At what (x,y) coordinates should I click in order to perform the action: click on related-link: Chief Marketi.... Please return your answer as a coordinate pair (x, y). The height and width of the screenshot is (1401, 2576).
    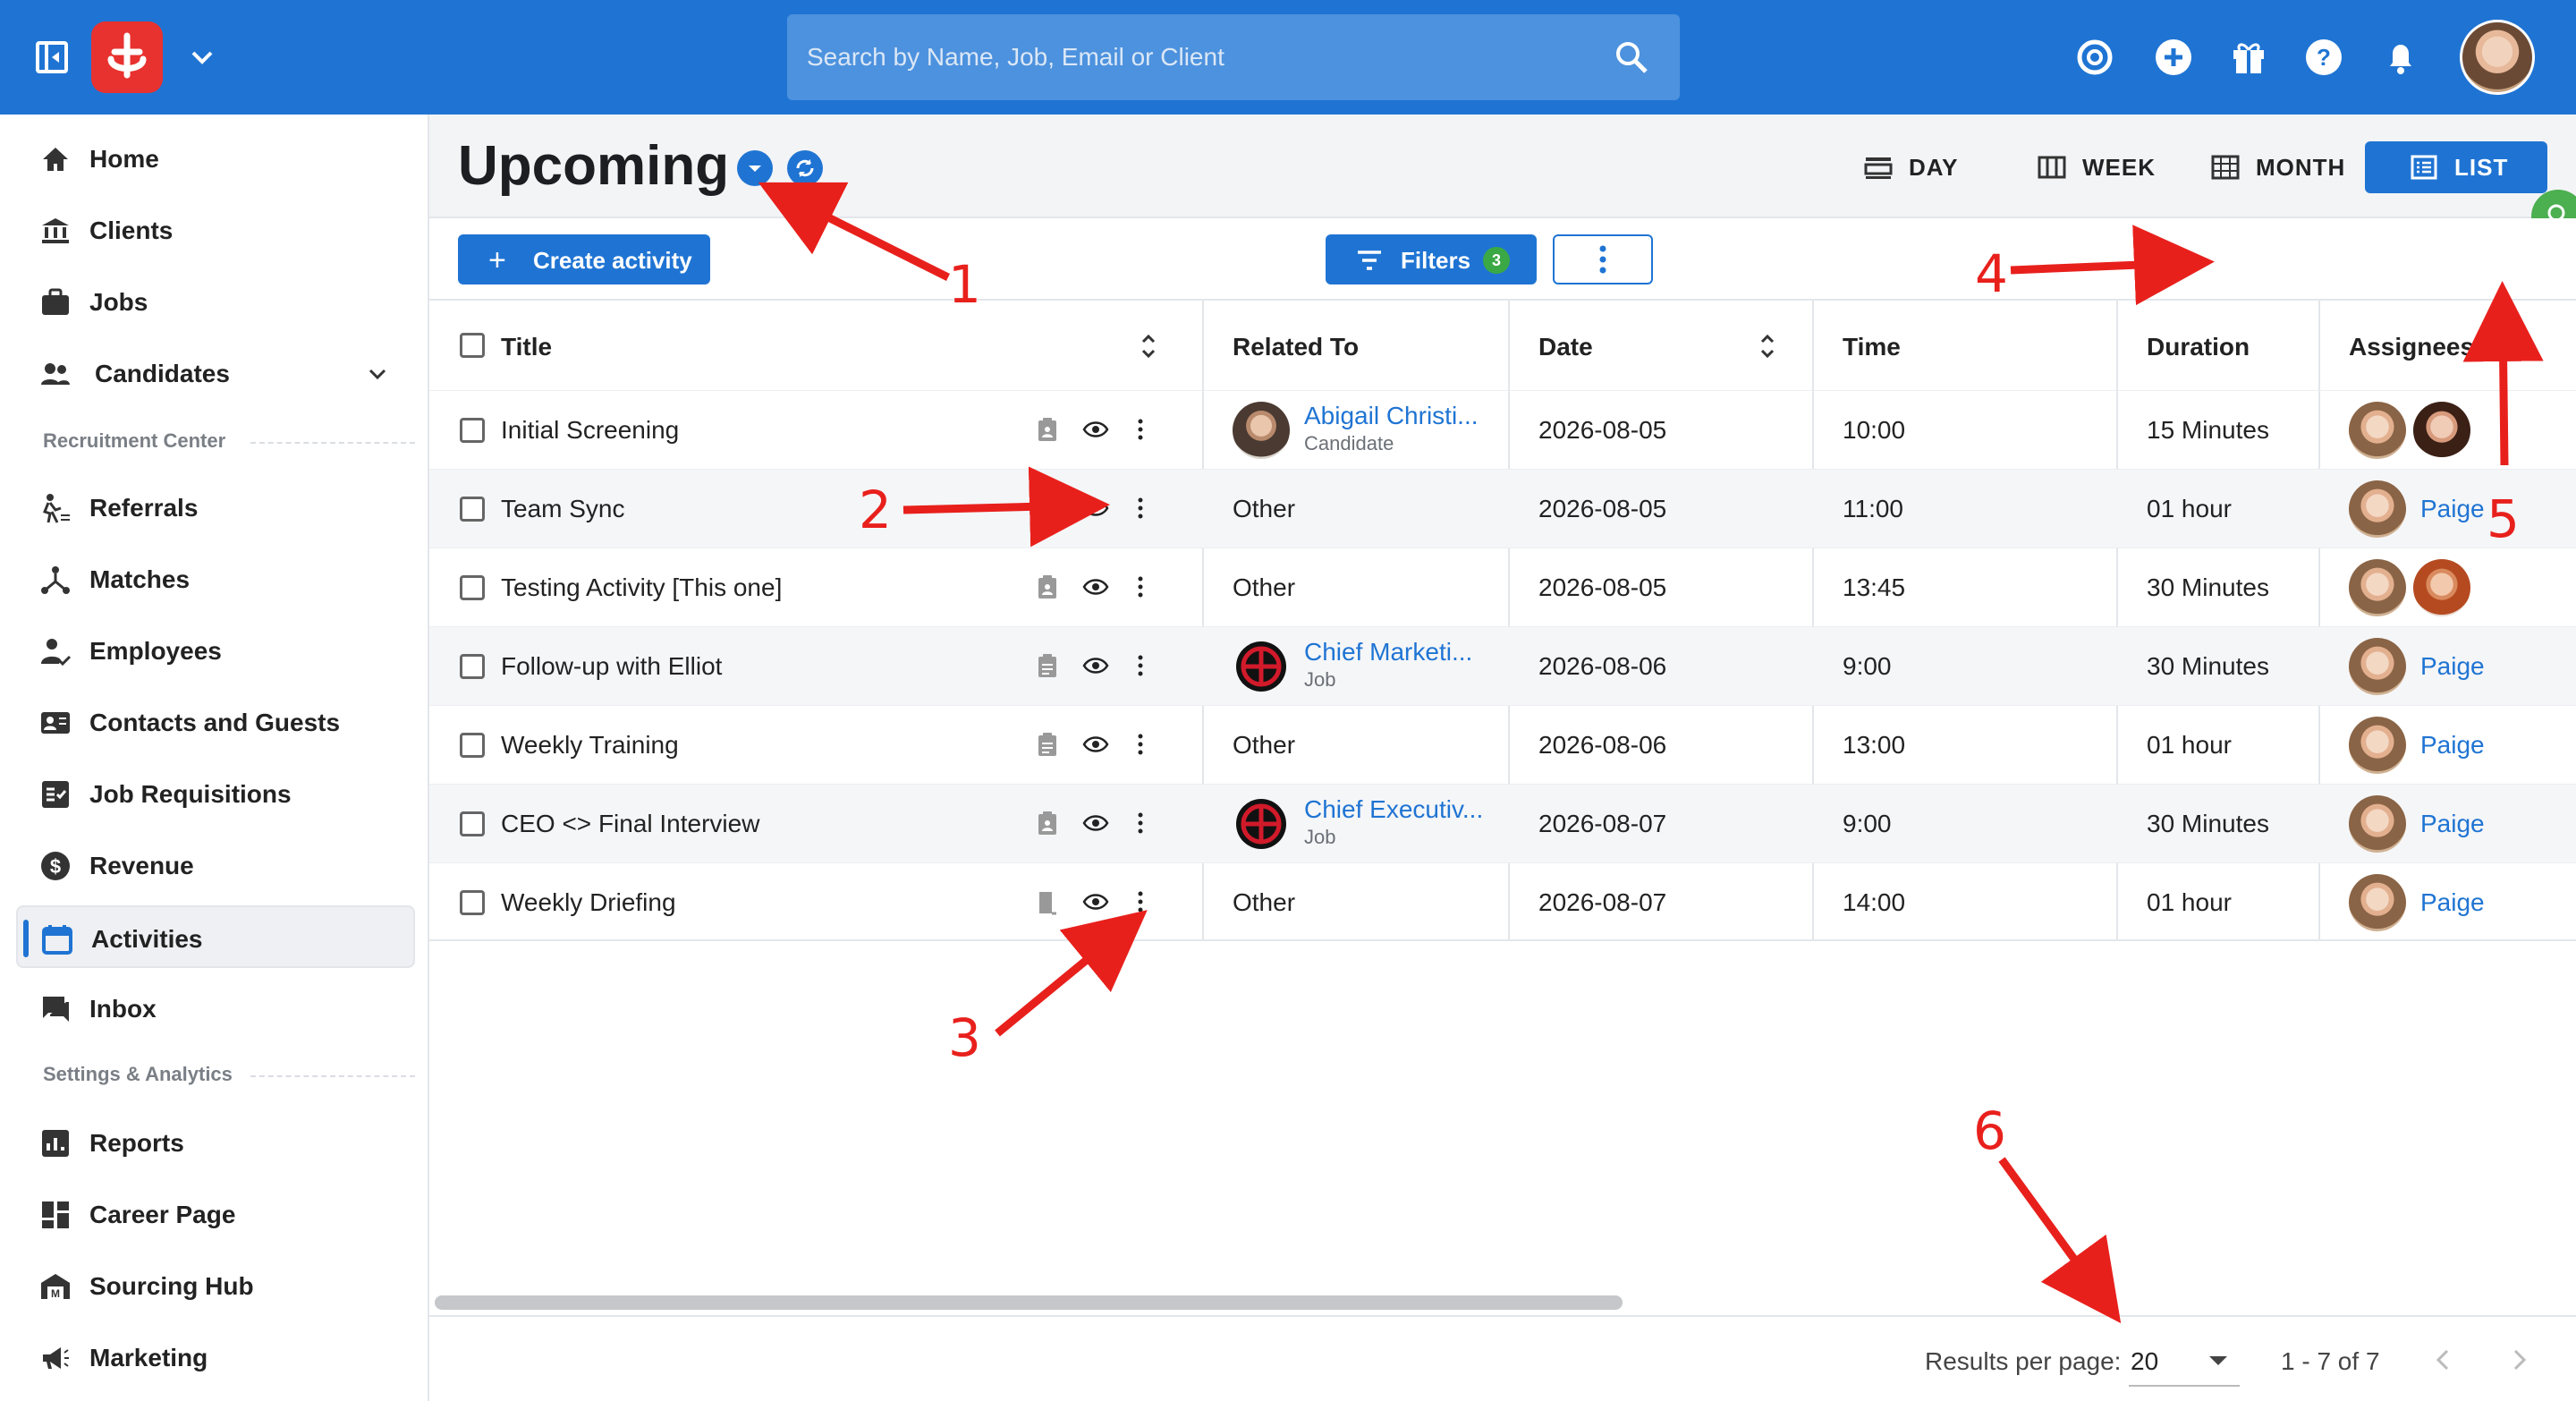
    Looking at the image, I should click on (1388, 652).